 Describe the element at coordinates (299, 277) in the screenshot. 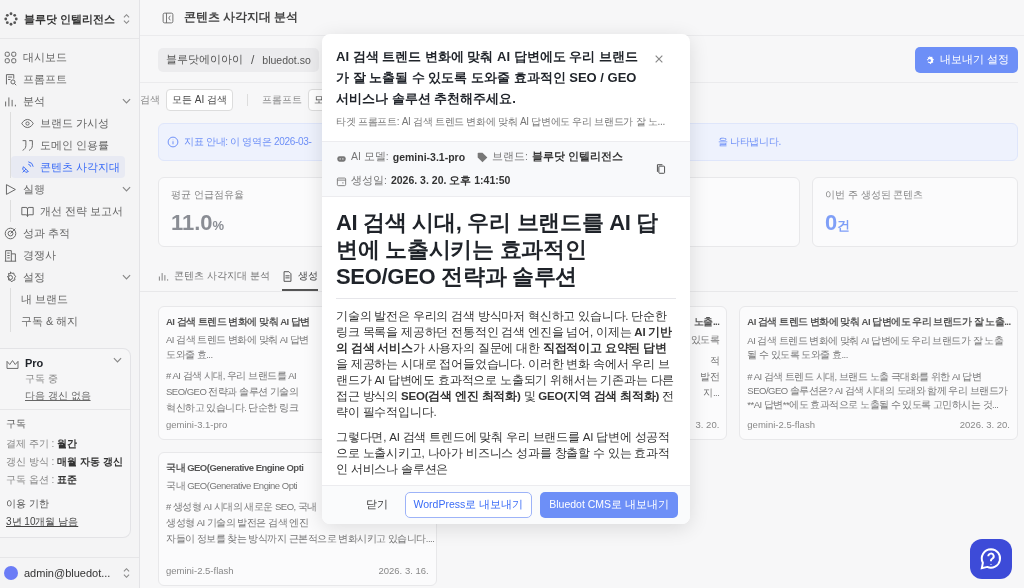

I see `tab: 생성` at that location.